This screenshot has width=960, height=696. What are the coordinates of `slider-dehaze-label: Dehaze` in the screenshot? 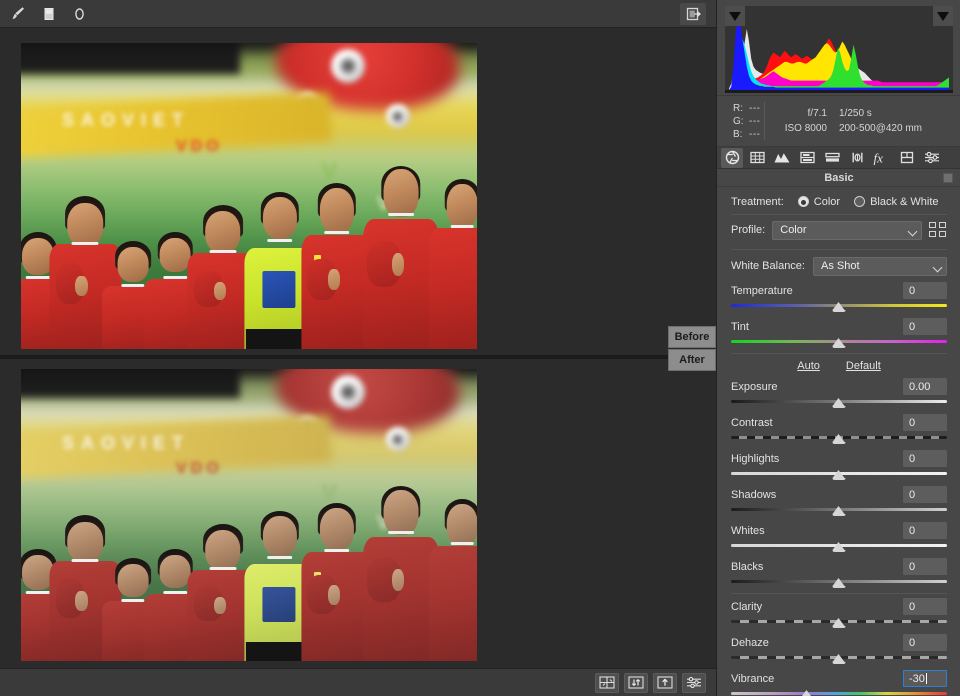 It's located at (750, 642).